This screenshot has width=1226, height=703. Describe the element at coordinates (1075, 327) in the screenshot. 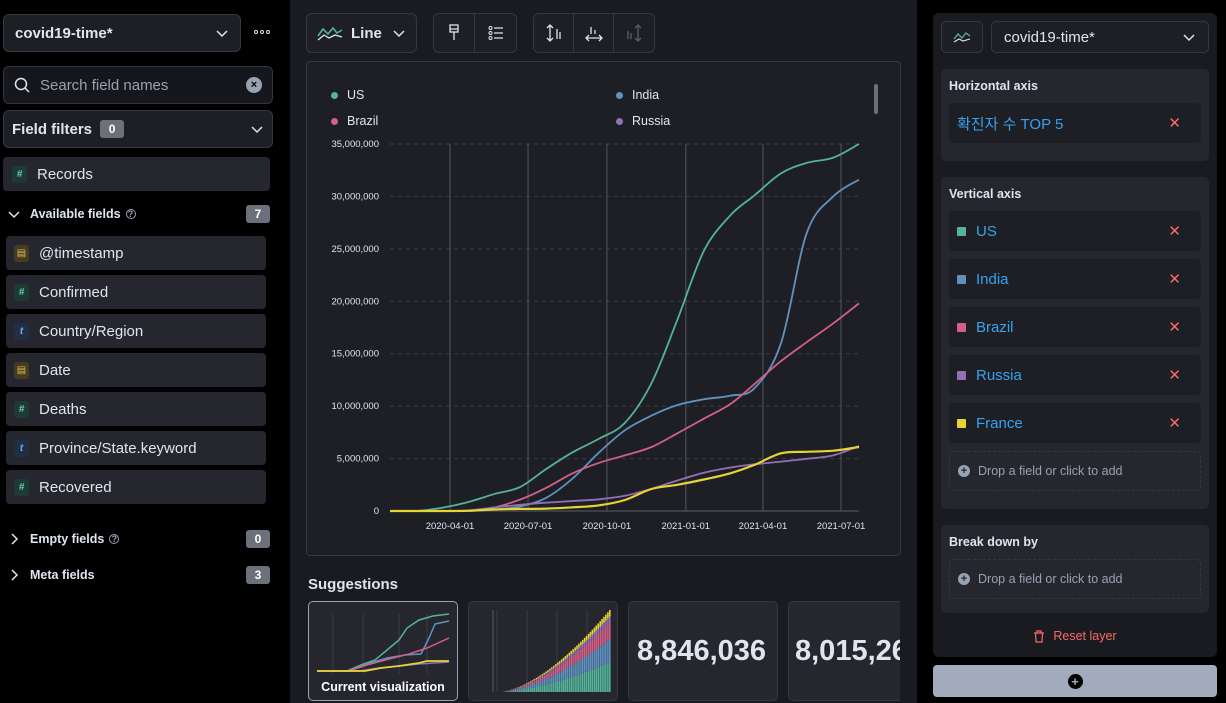

I see `vertical-axis-dimension: Brazil ✕` at that location.